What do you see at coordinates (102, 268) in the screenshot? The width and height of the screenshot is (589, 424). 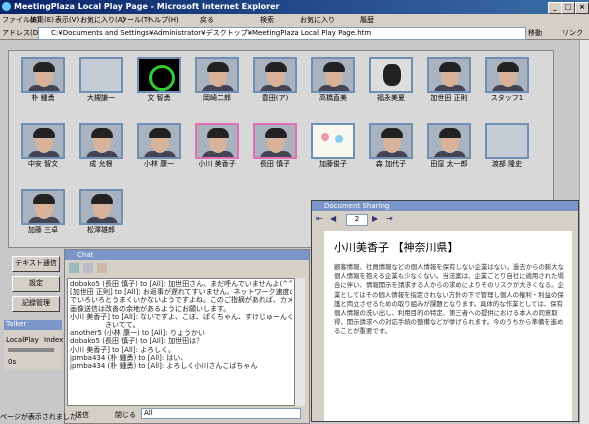 I see `copy-icon` at bounding box center [102, 268].